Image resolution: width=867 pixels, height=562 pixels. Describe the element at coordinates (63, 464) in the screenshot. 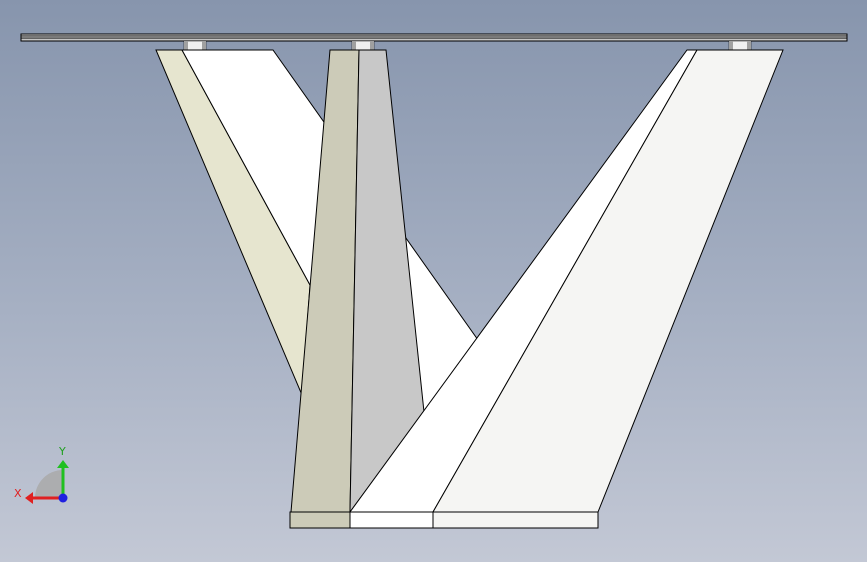

I see `y-axis-arrow-icon` at that location.